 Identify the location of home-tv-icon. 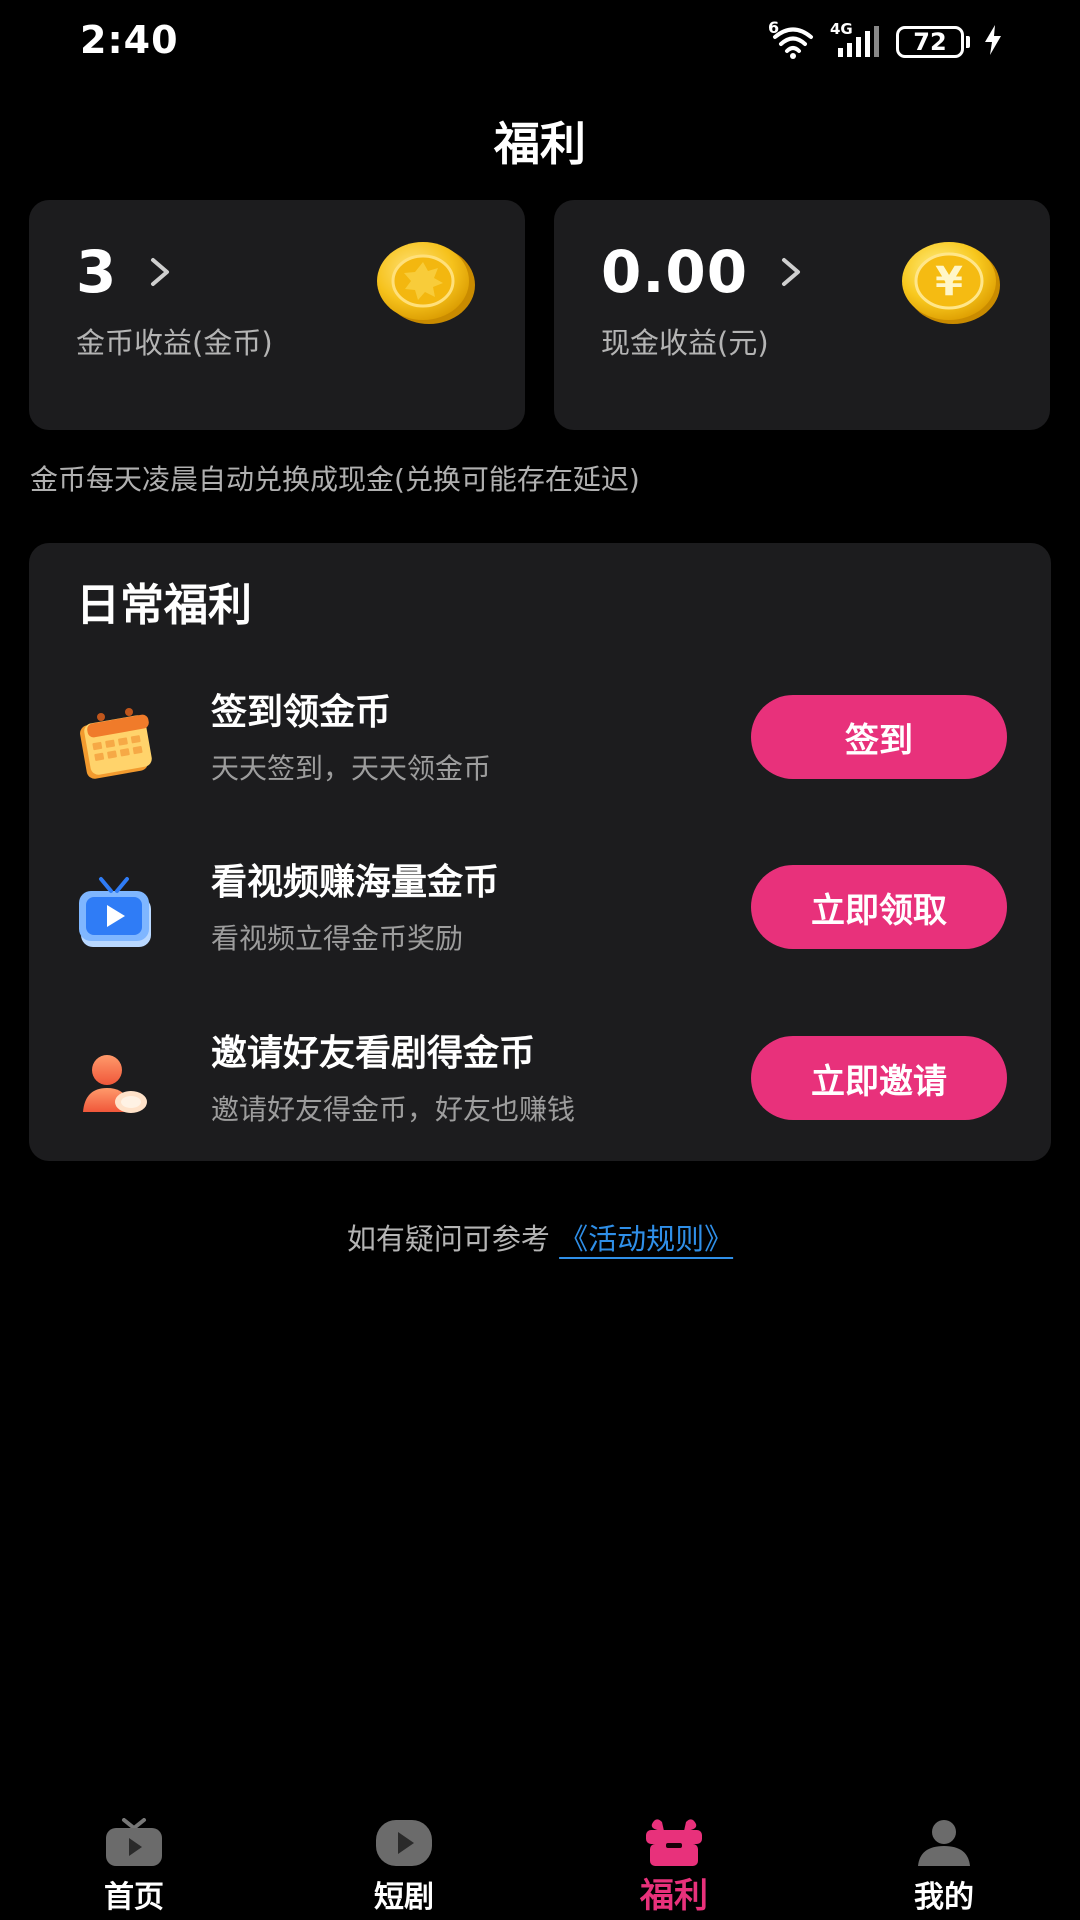
(134, 1842).